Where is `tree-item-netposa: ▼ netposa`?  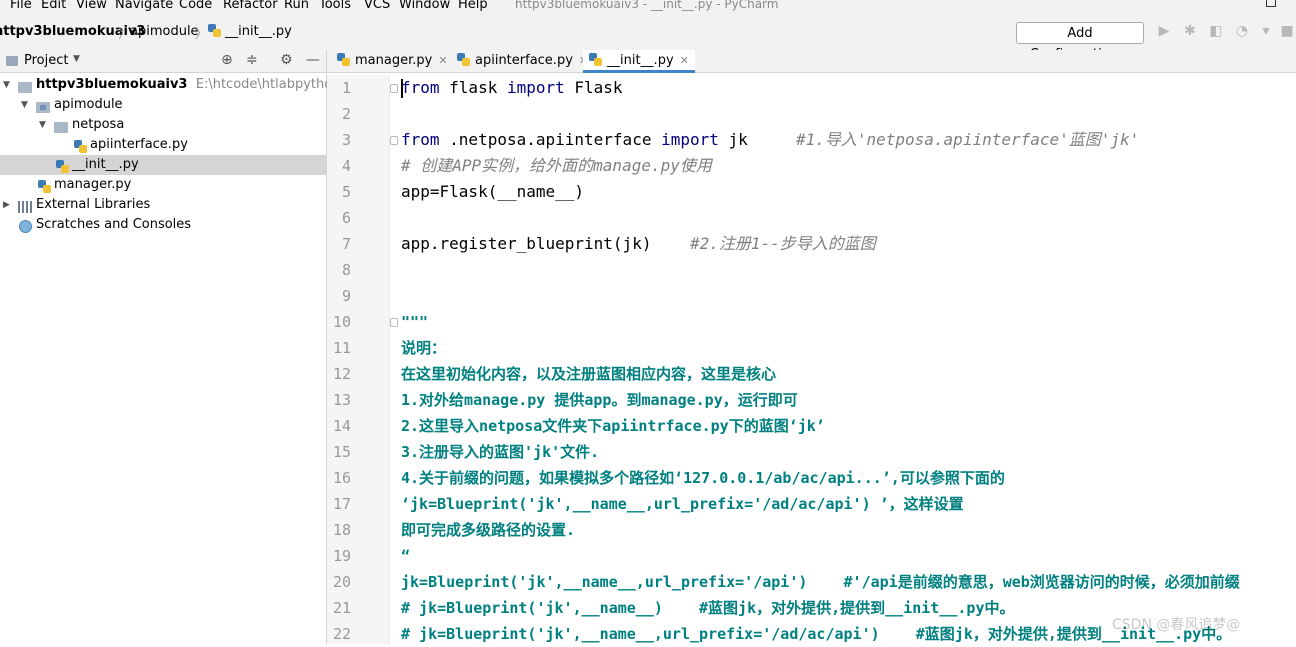 tree-item-netposa: ▼ netposa is located at coordinates (163, 125).